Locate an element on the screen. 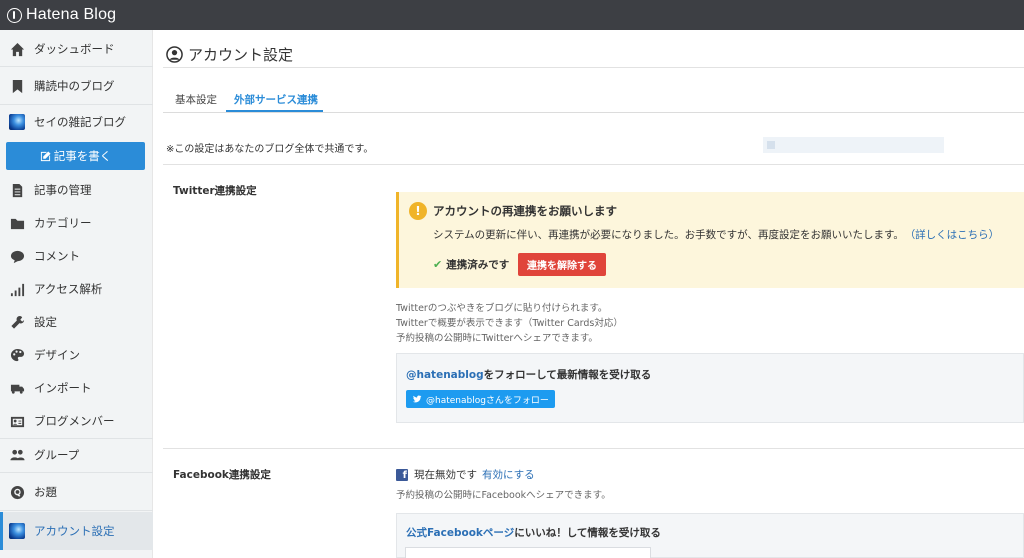 This screenshot has height=558, width=1024. facebook-icon: f is located at coordinates (402, 474).